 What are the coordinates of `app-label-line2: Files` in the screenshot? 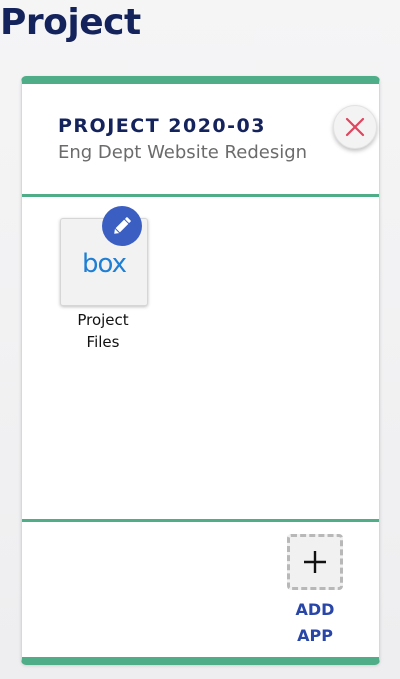 It's located at (103, 342).